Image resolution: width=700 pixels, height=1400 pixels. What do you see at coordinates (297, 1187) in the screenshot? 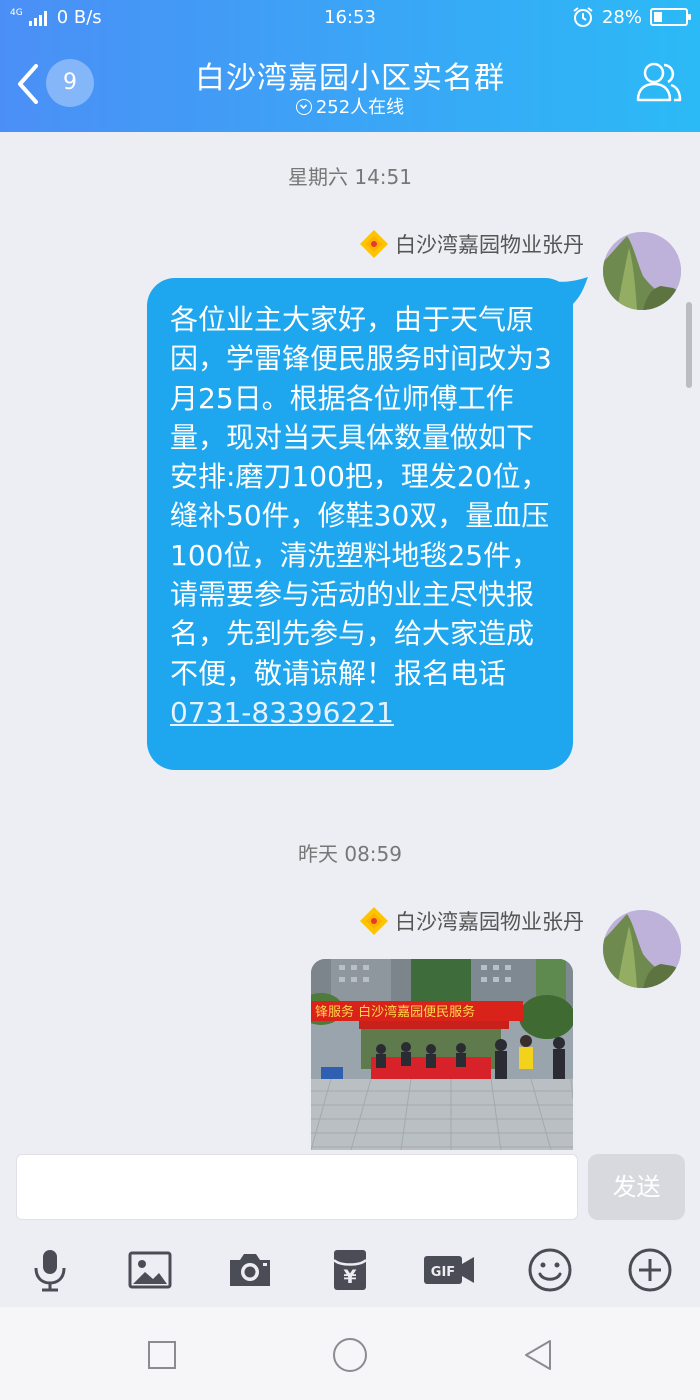
I see `message-input` at bounding box center [297, 1187].